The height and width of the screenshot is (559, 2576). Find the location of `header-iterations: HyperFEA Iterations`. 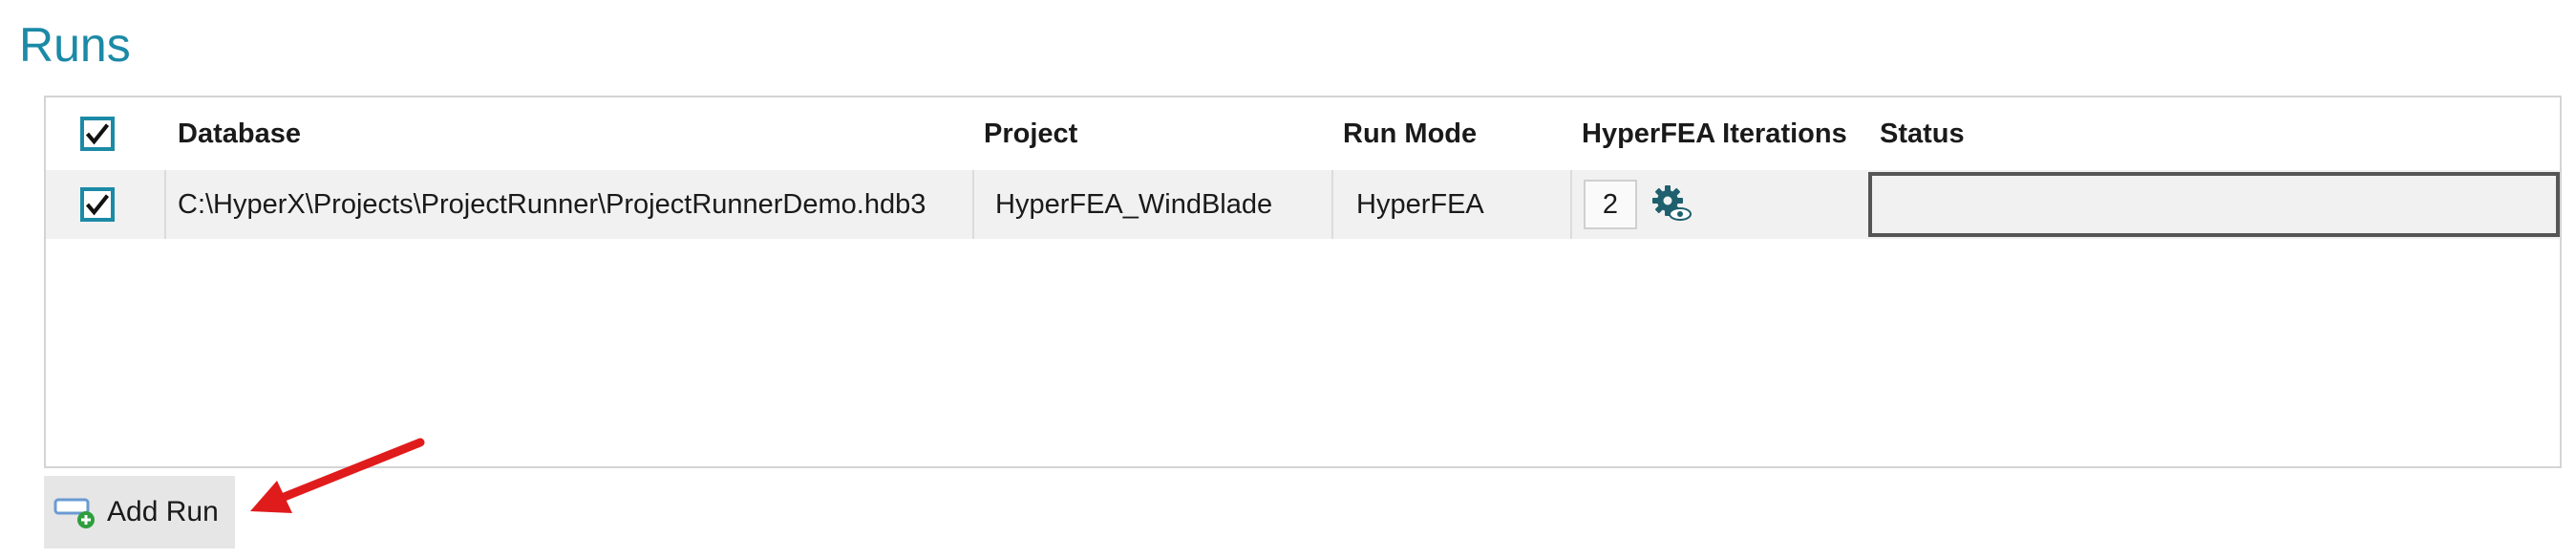

header-iterations: HyperFEA Iterations is located at coordinates (1730, 134).